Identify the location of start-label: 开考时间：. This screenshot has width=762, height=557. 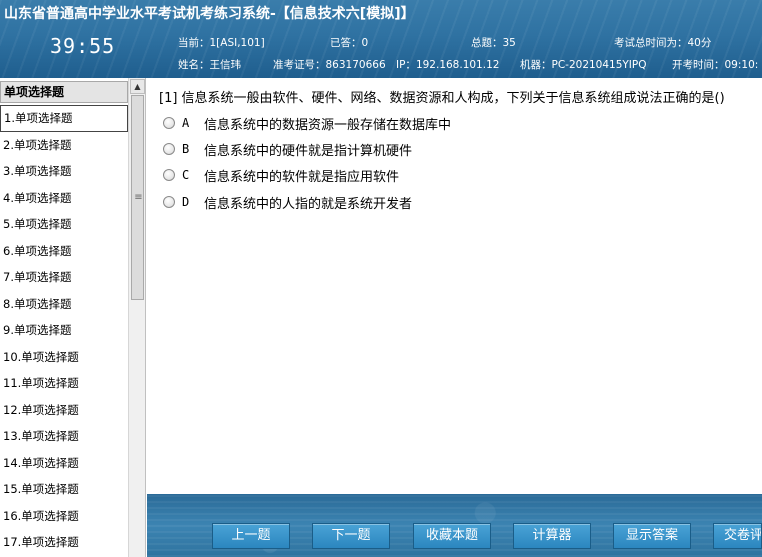
(698, 65).